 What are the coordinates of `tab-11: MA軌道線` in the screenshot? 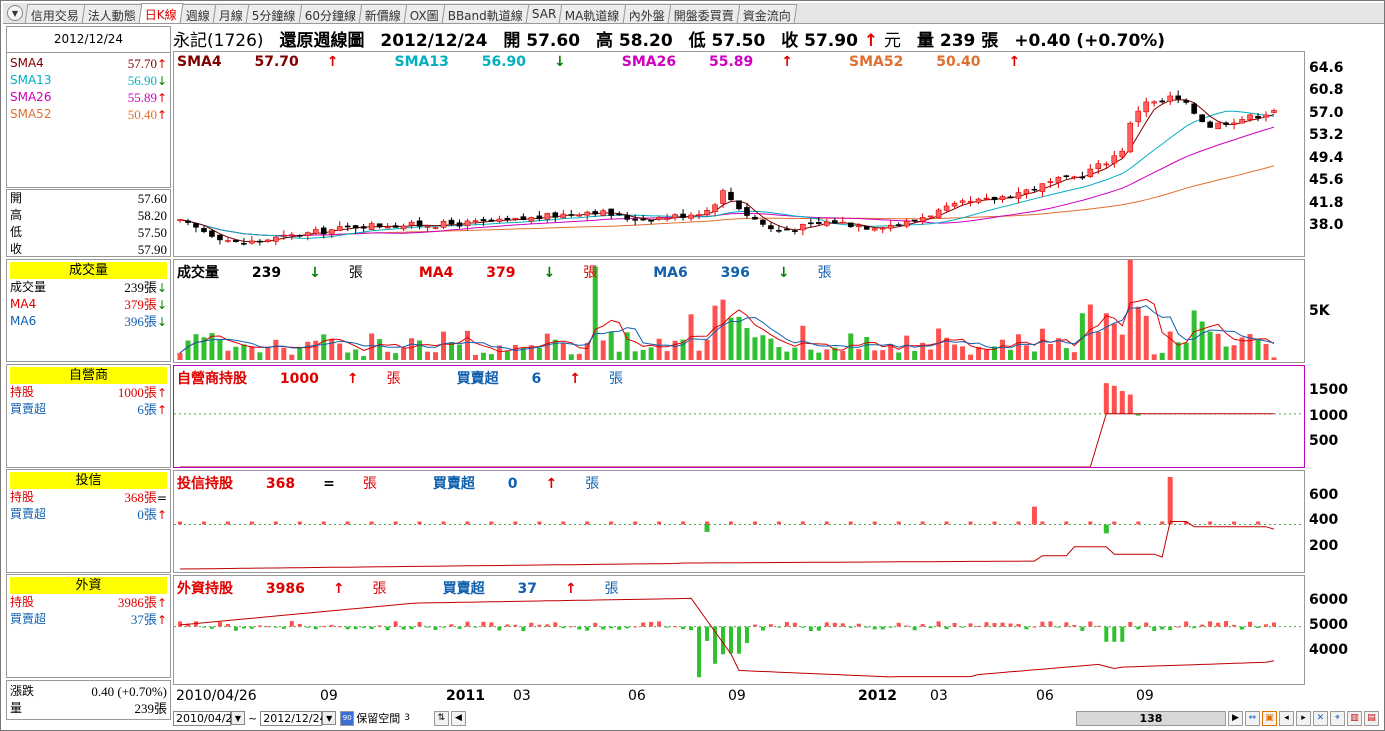 It's located at (592, 13).